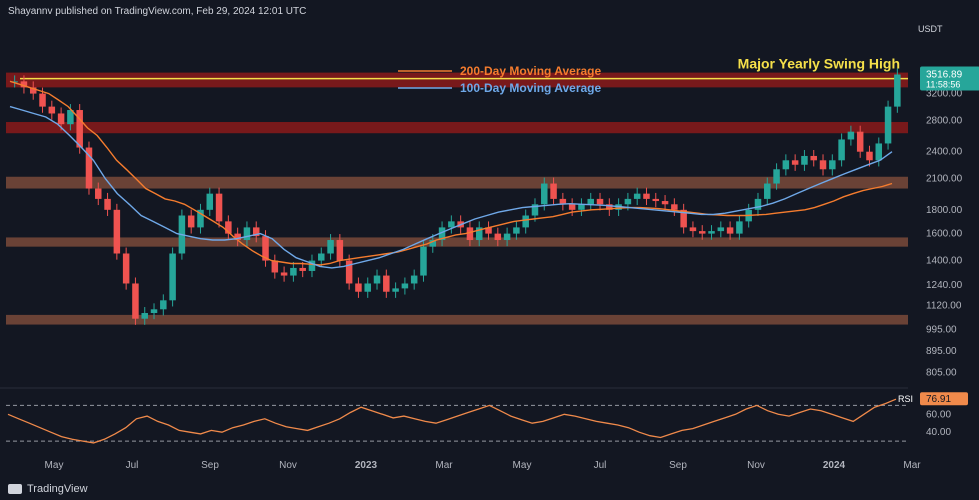 Image resolution: width=979 pixels, height=500 pixels. Describe the element at coordinates (530, 88) in the screenshot. I see `legend-label-2: 100-Day Moving Average` at that location.